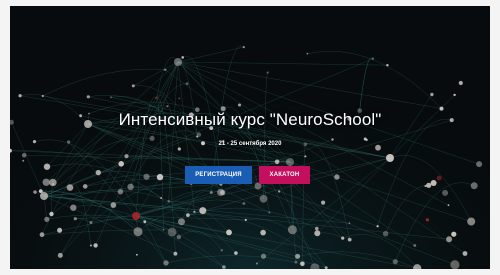 Image resolution: width=500 pixels, height=275 pixels. I want to click on register-button: РЕГИСТРАЦИЯ, so click(218, 175).